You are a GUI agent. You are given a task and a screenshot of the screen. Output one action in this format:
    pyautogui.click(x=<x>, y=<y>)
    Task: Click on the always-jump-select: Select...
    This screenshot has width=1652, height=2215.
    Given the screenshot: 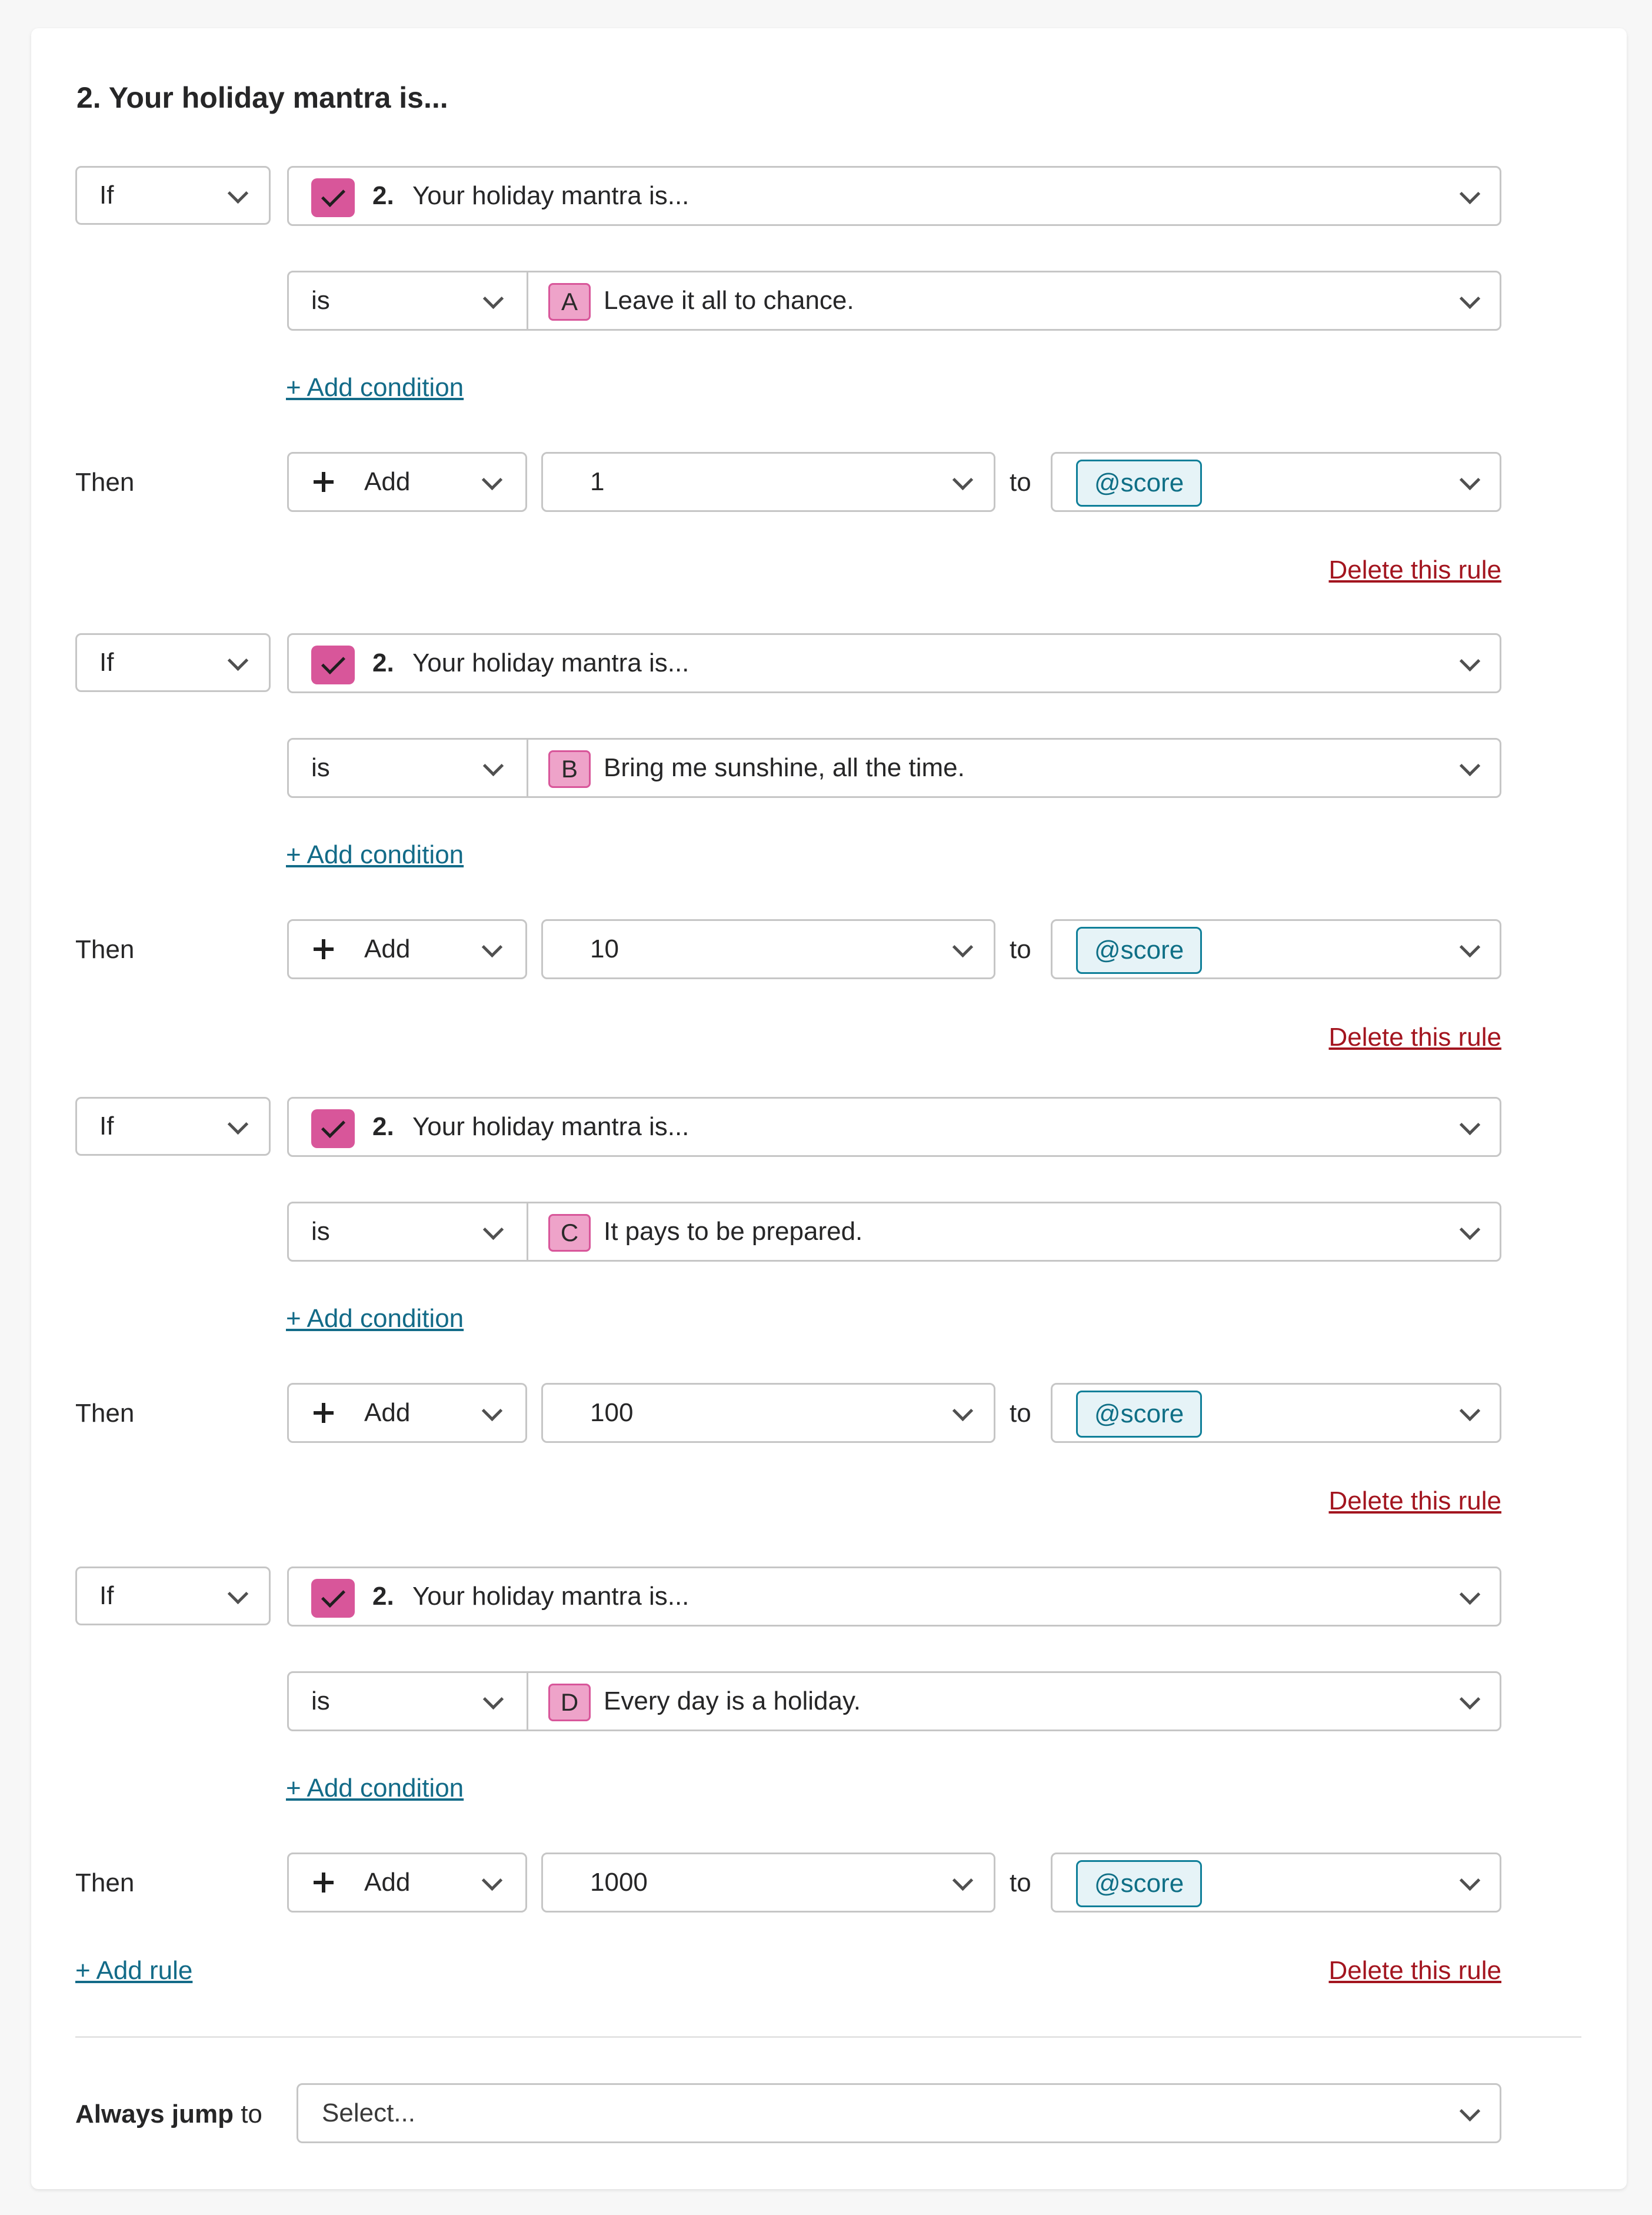 What is the action you would take?
    pyautogui.click(x=899, y=2113)
    